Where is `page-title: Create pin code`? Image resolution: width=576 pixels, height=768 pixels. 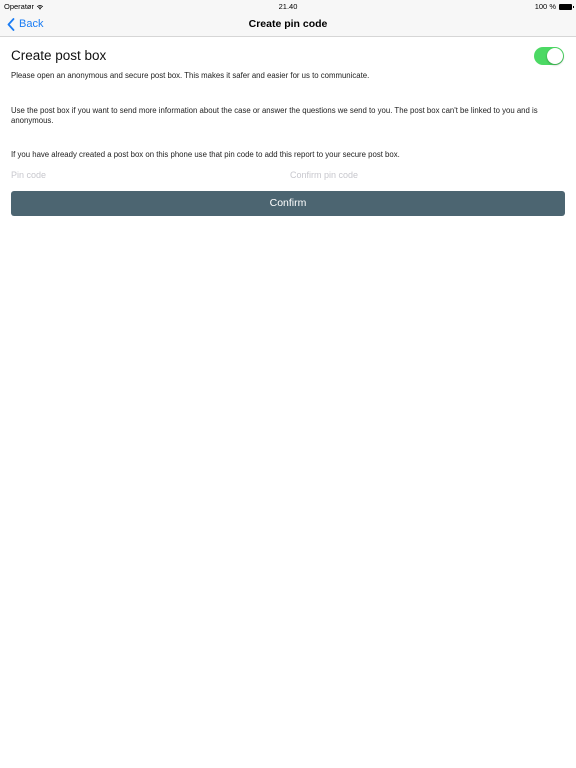 page-title: Create pin code is located at coordinates (288, 24).